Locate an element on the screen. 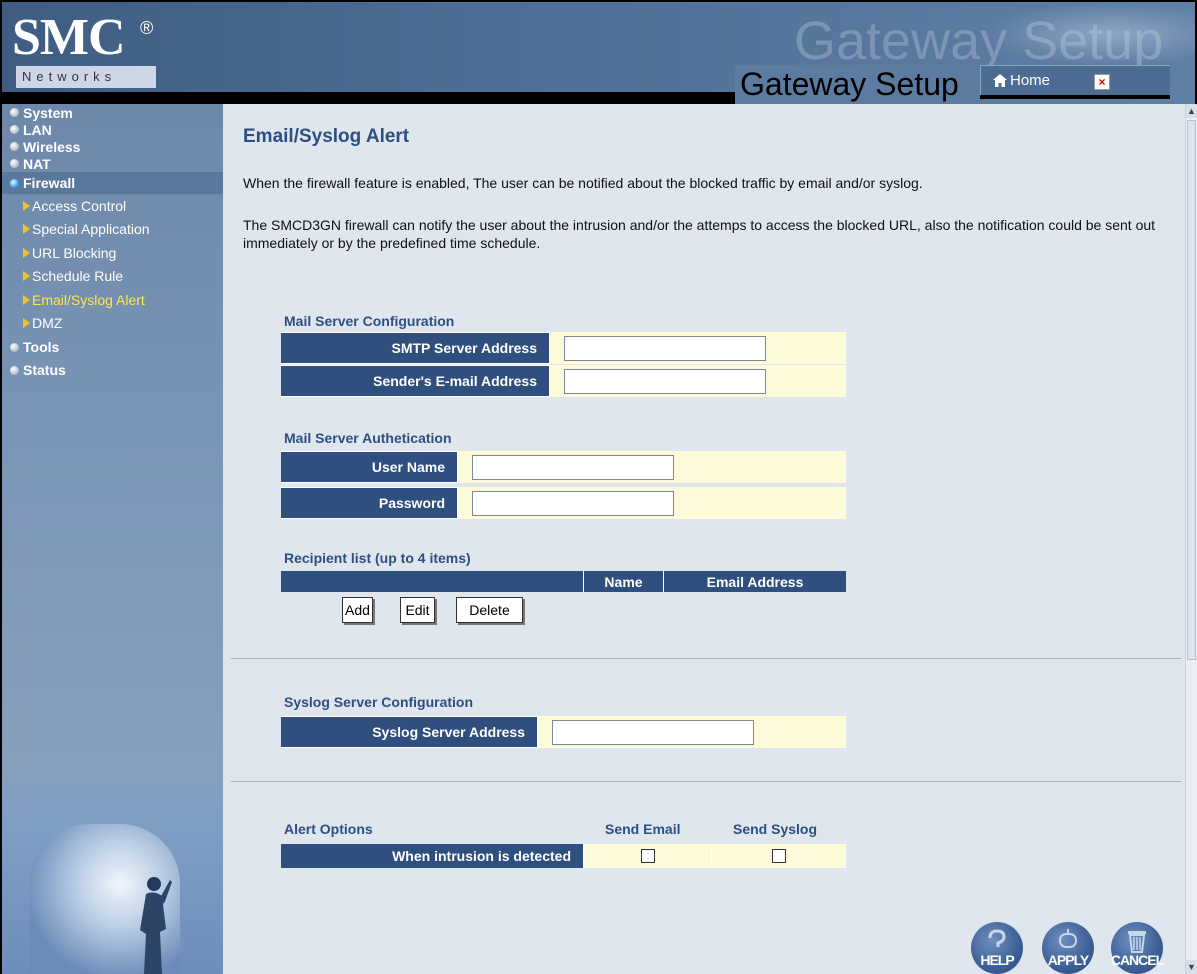 This screenshot has width=1197, height=974. mail-server-heading: Mail Server Configuration is located at coordinates (369, 321).